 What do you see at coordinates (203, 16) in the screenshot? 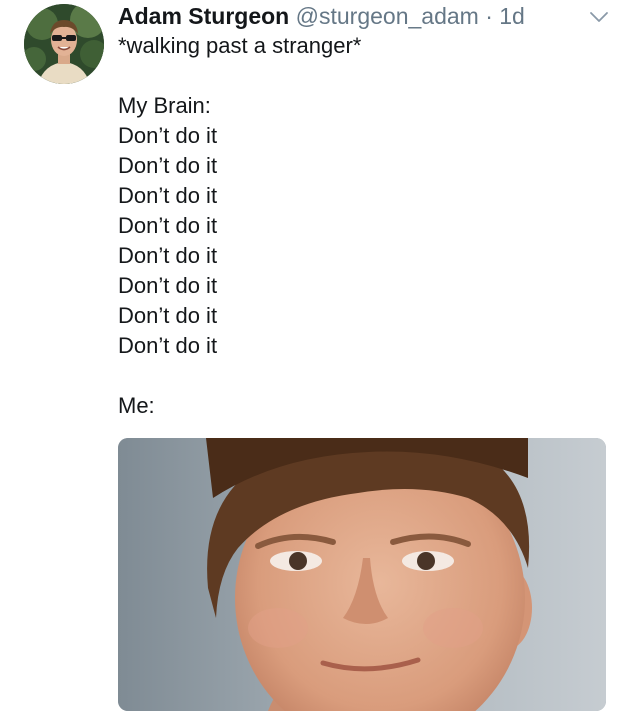
I see `author-name: Adam Sturgeon` at bounding box center [203, 16].